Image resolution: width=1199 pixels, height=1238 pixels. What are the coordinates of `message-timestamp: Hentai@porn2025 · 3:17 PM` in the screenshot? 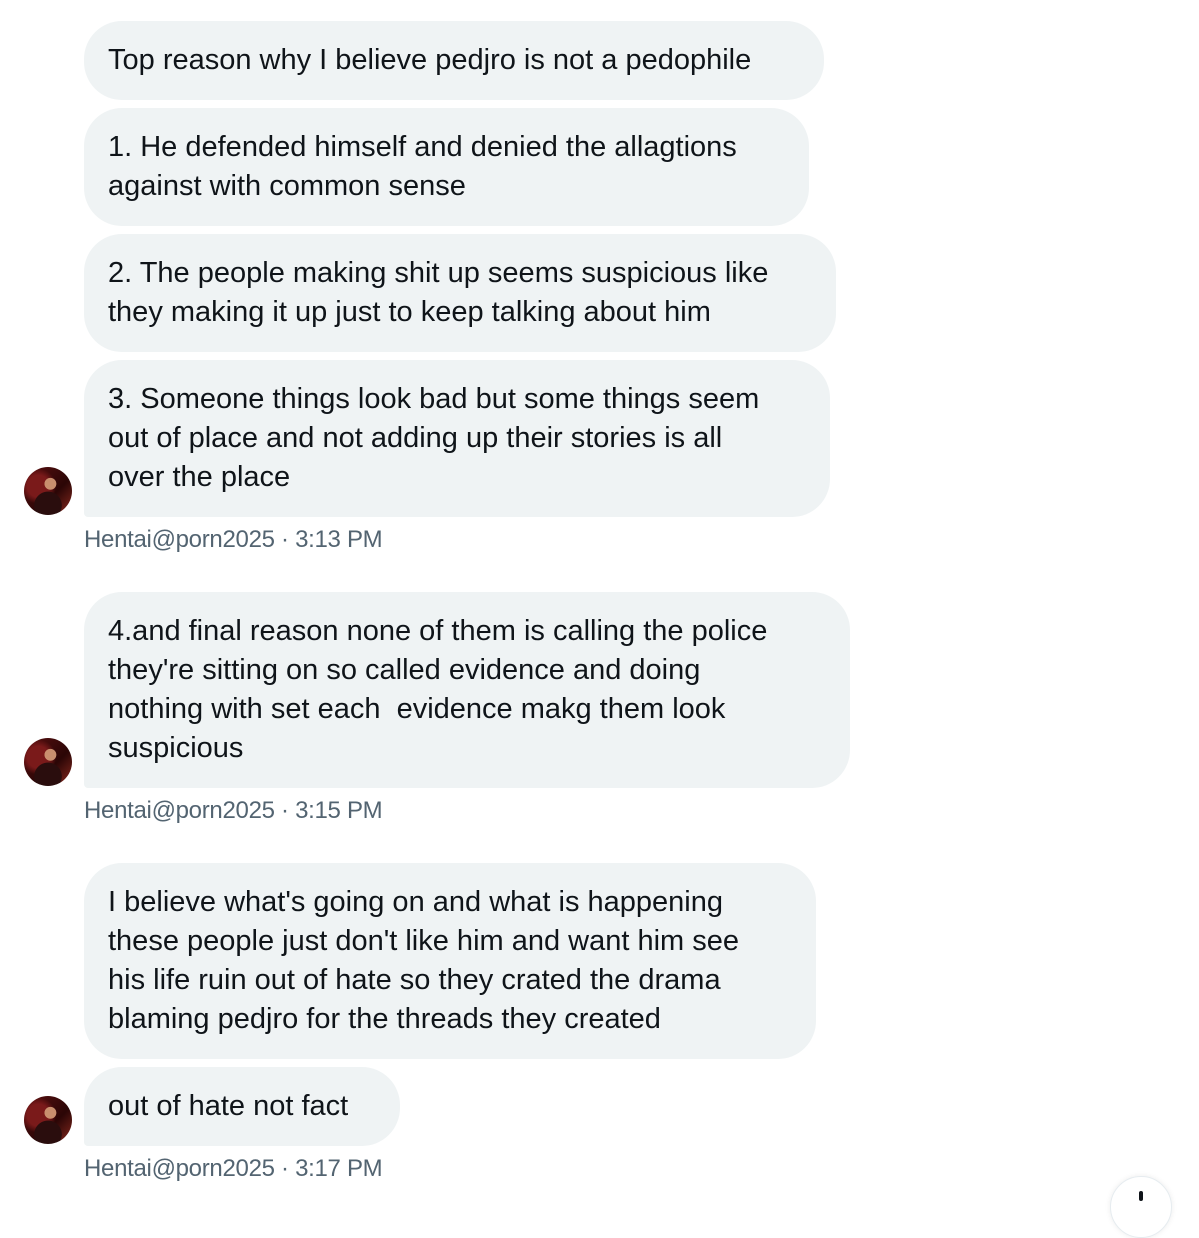 It's located at (233, 1168).